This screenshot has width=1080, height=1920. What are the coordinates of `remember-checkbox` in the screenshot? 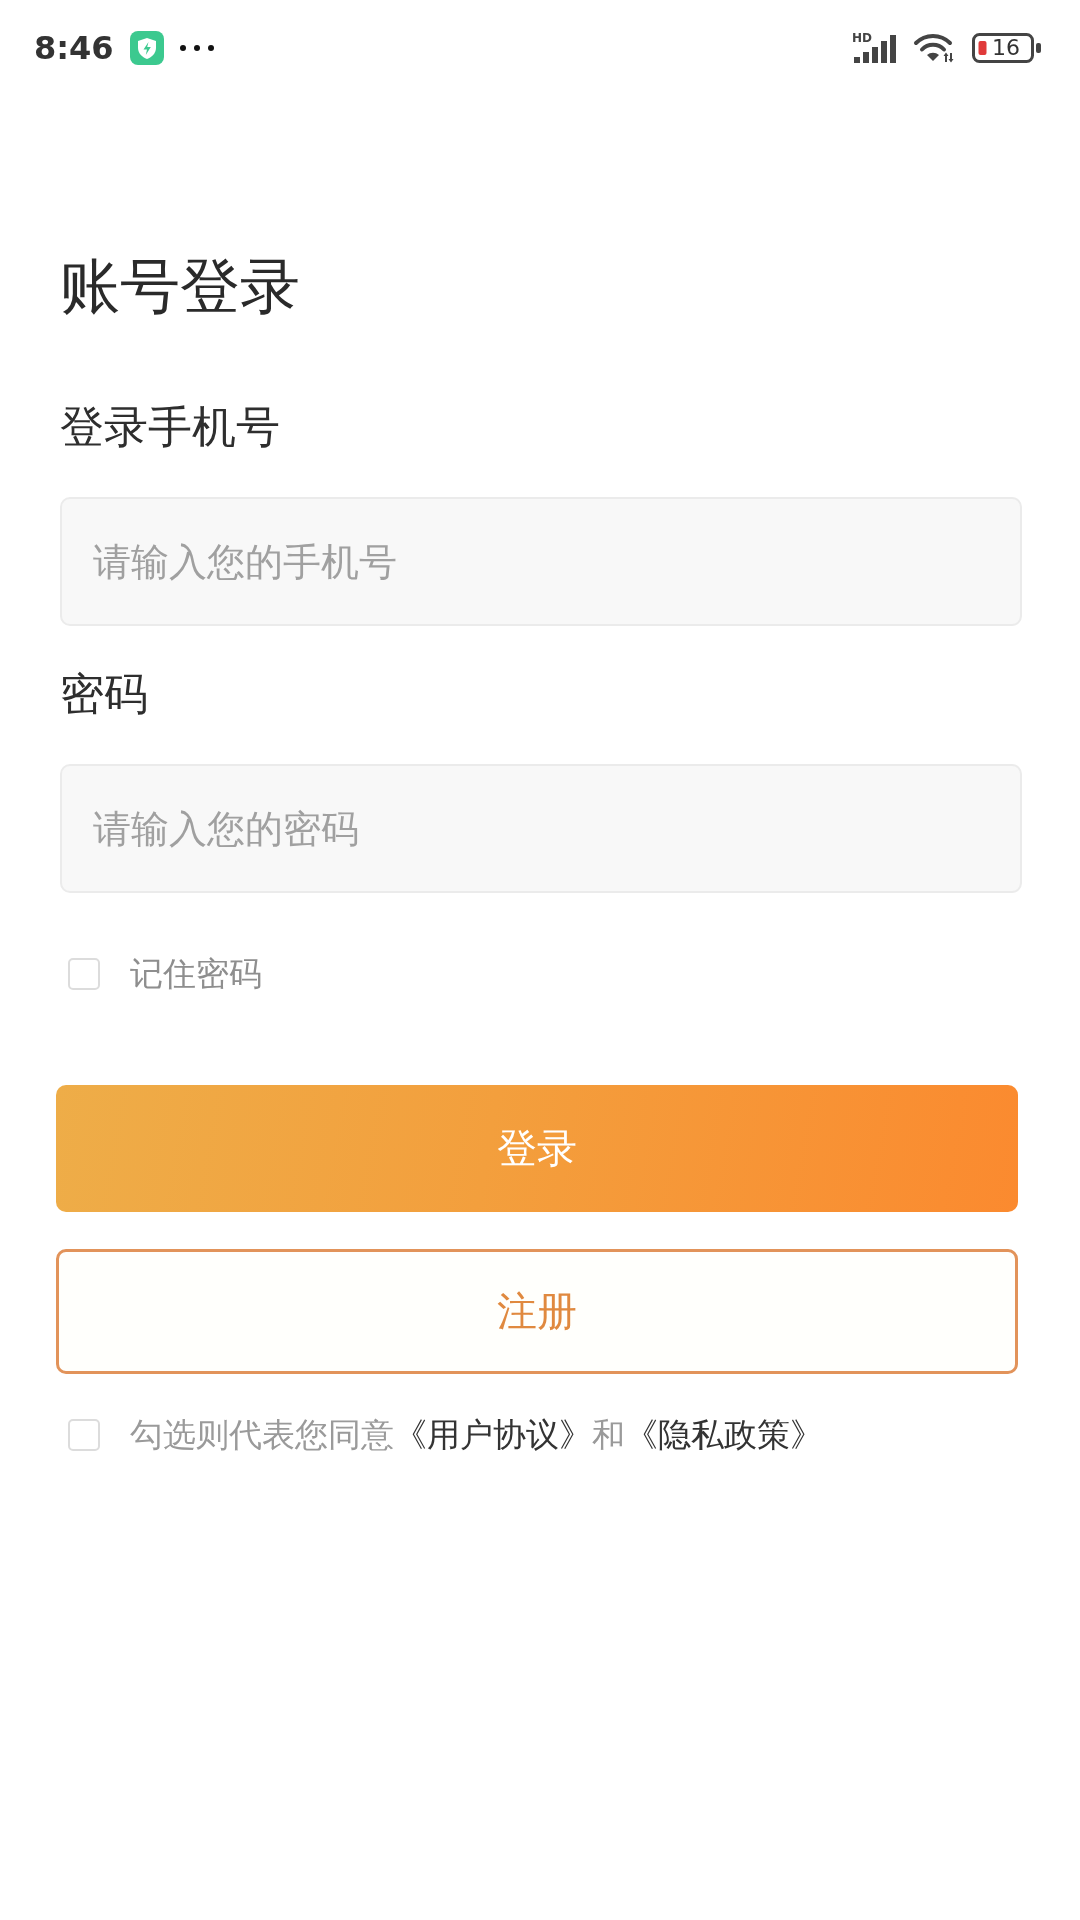 It's located at (84, 974).